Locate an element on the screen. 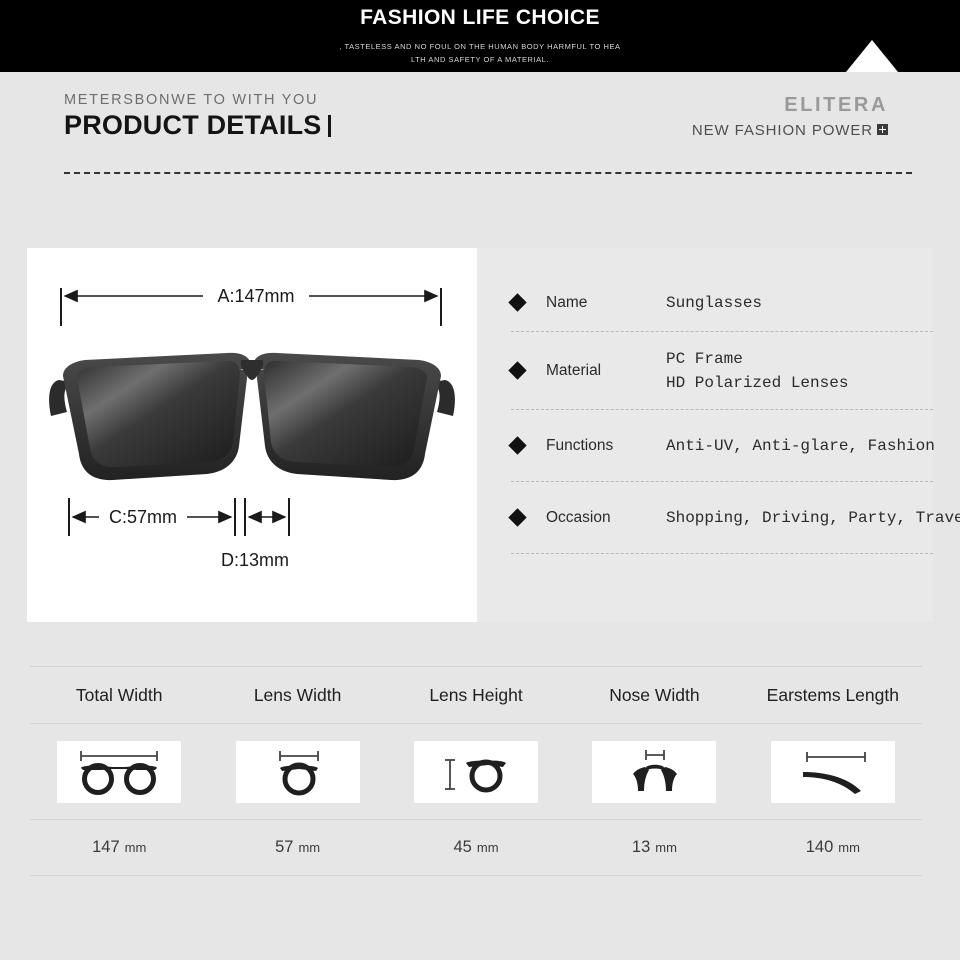 The image size is (960, 960). spec-value-occasion: Shopping, Driving, Party, Travel is located at coordinates (813, 518).